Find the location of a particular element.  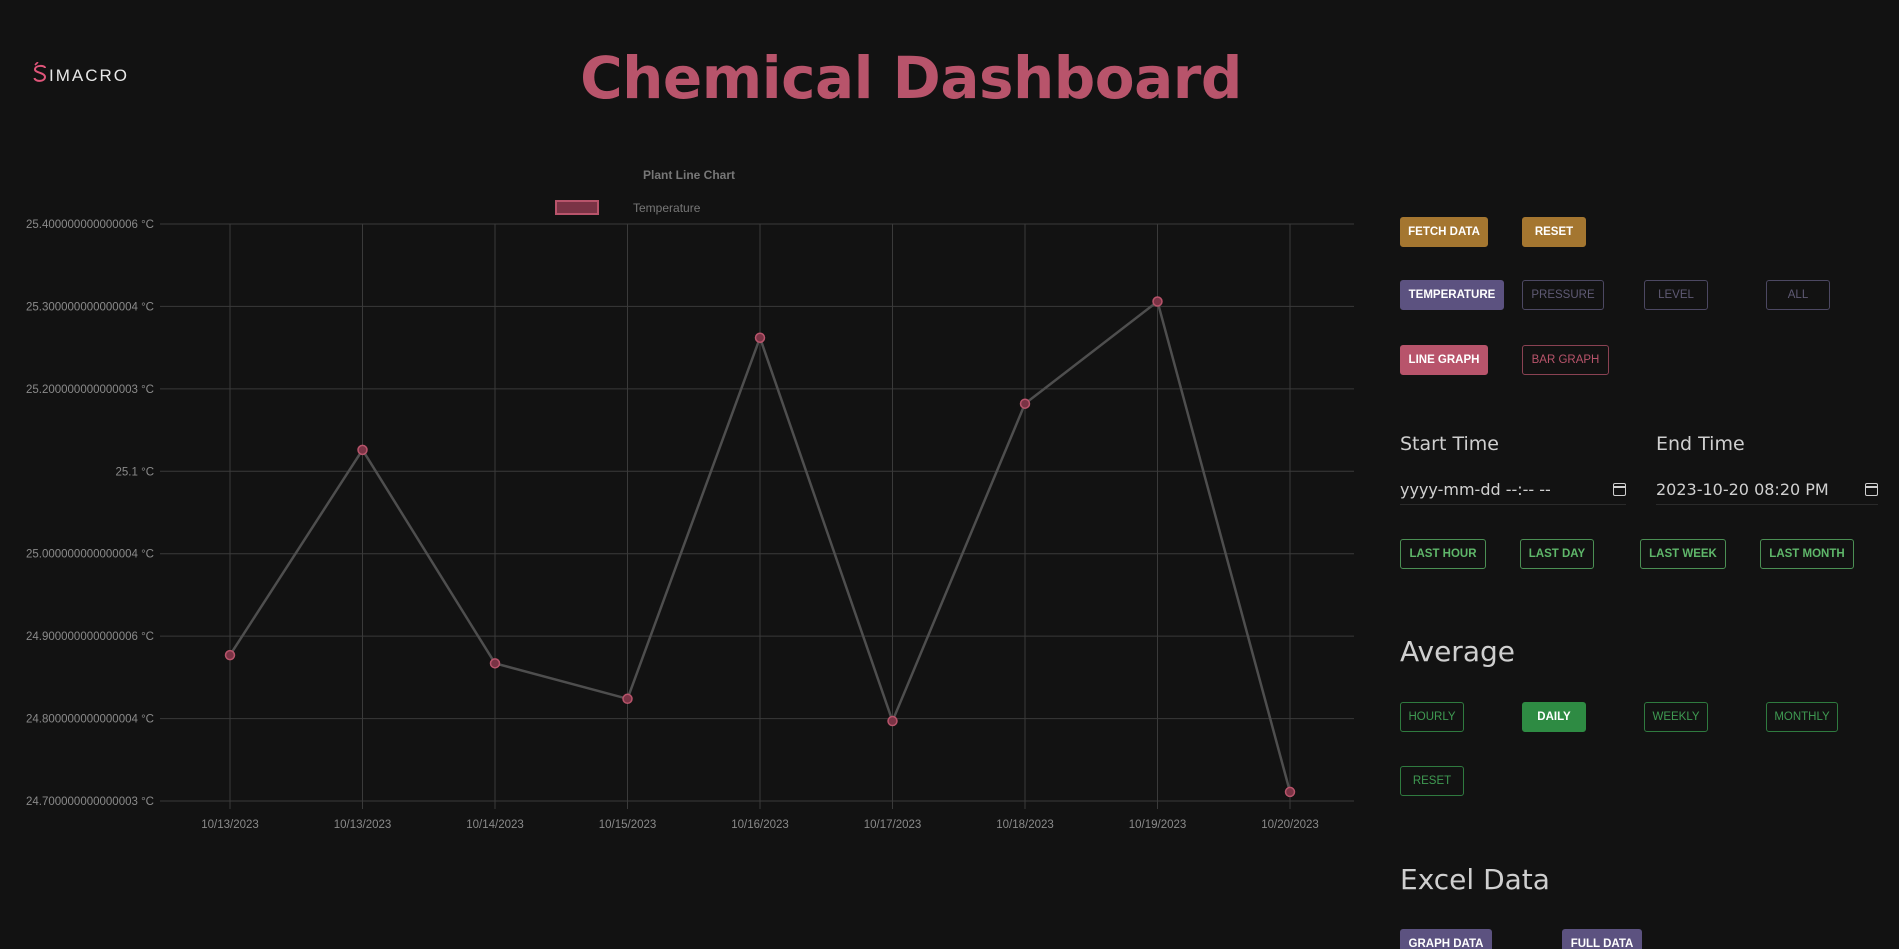

last-day-button: LAST DAY is located at coordinates (1557, 554).